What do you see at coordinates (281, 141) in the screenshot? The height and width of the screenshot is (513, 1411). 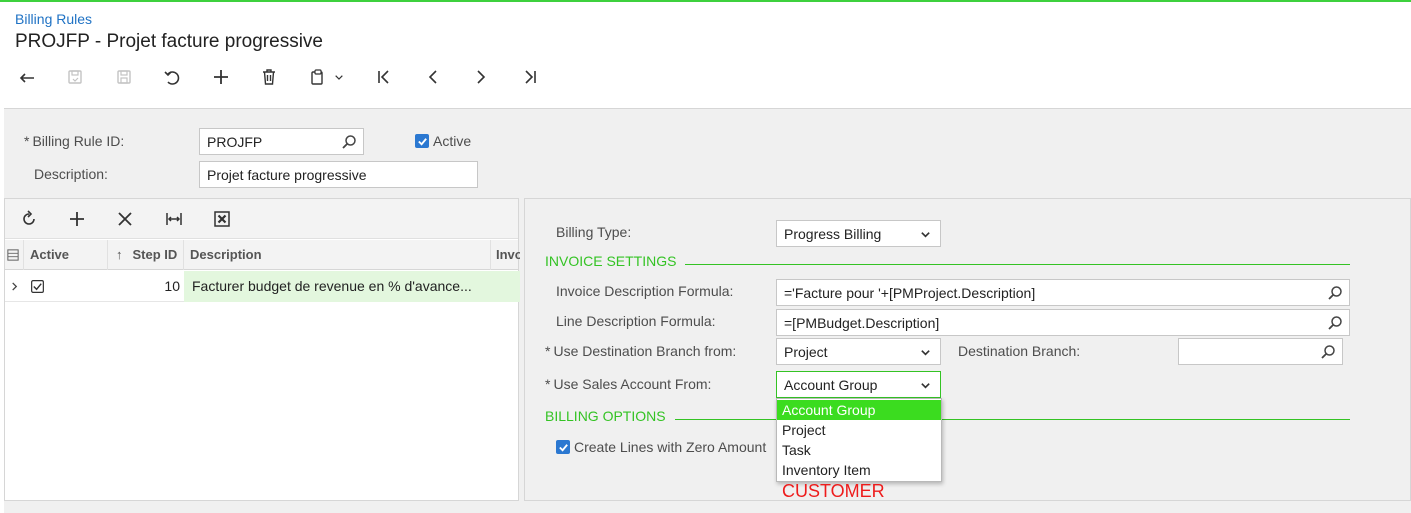 I see `billing-rule-id-field: PROJFP` at bounding box center [281, 141].